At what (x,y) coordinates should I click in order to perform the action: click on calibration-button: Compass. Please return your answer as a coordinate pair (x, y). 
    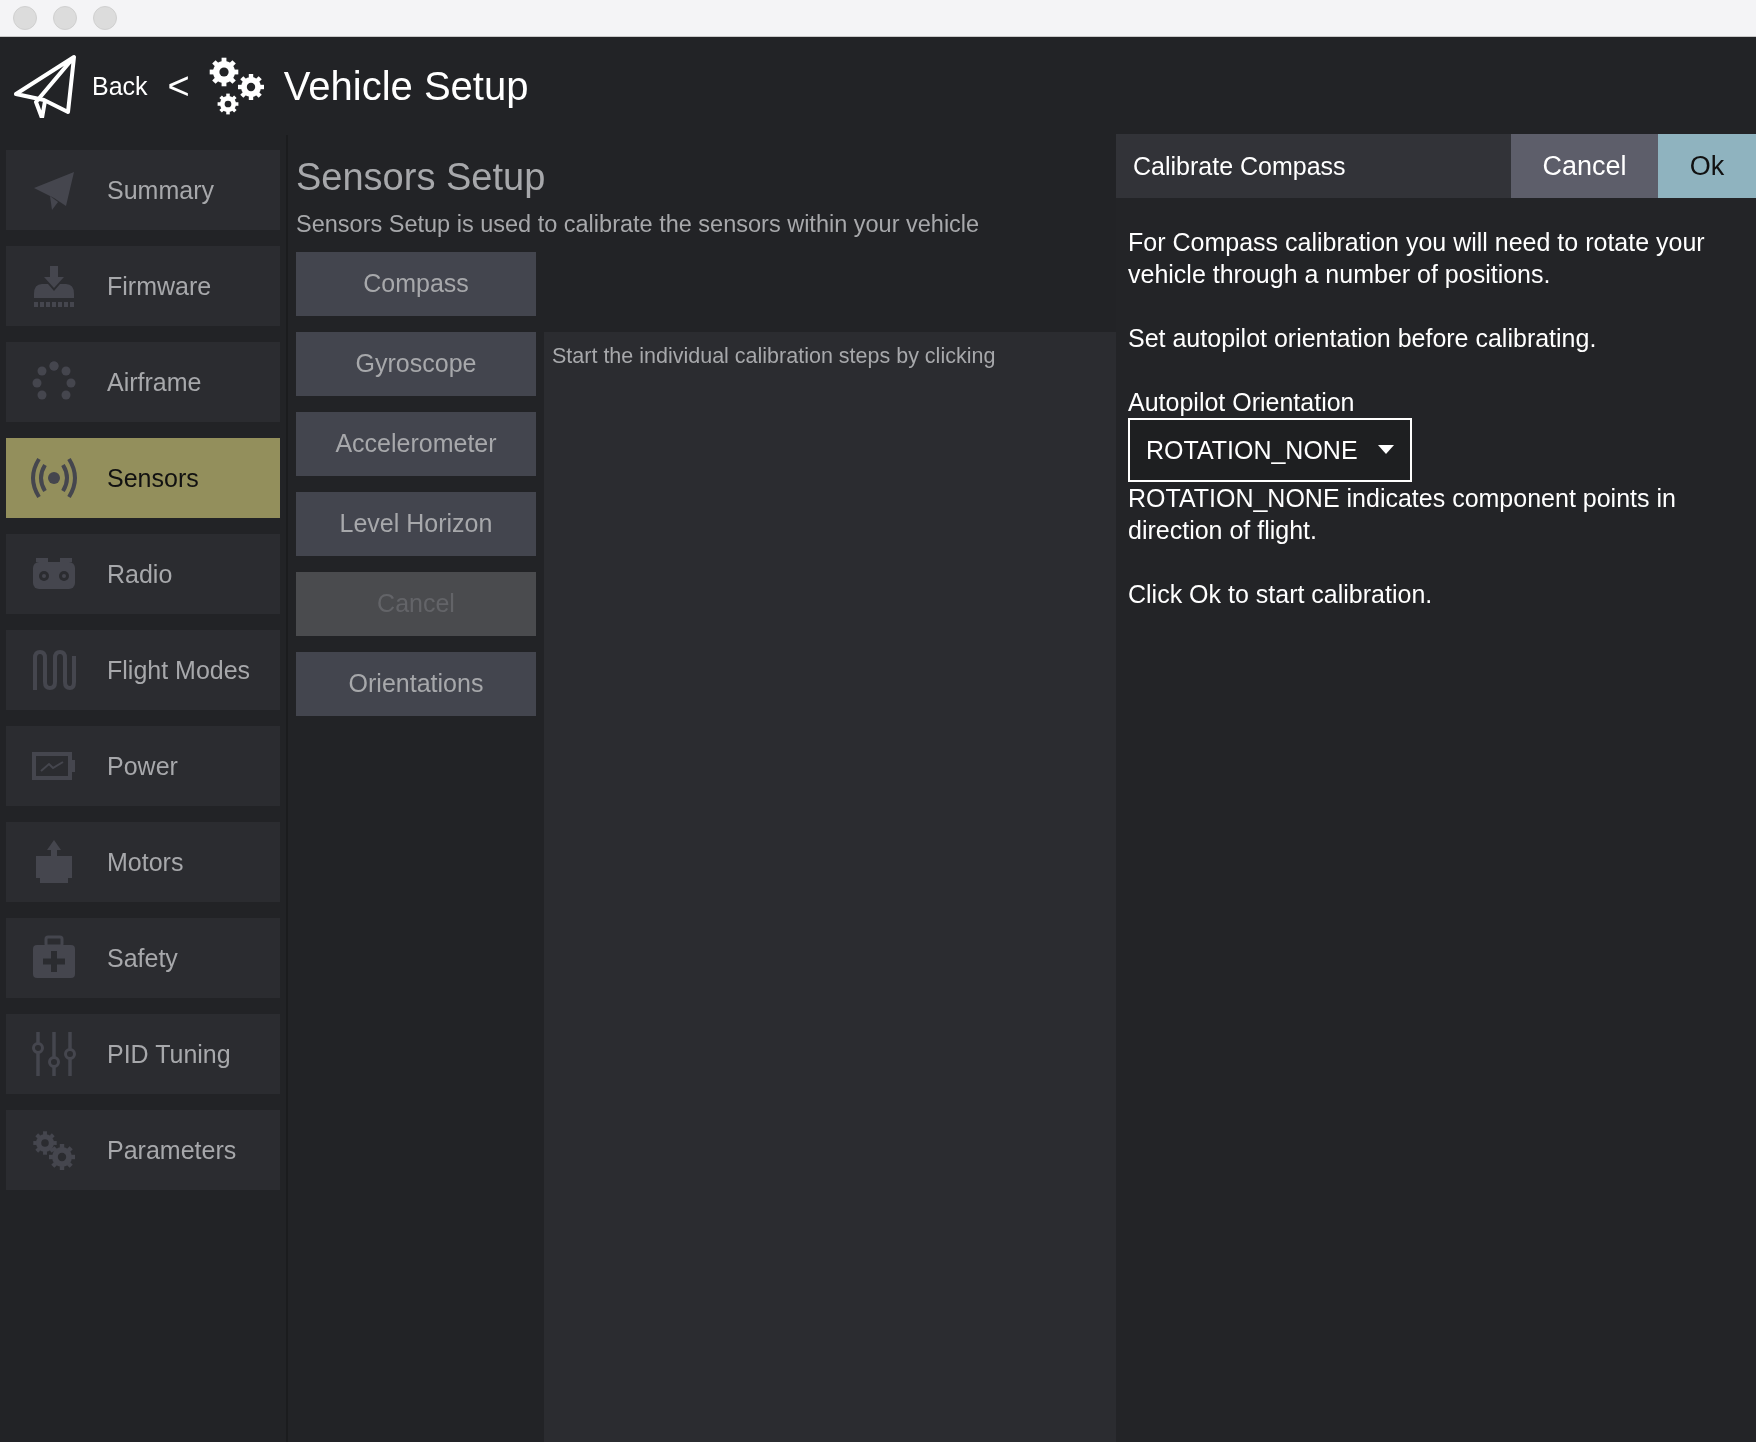
    Looking at the image, I should click on (416, 283).